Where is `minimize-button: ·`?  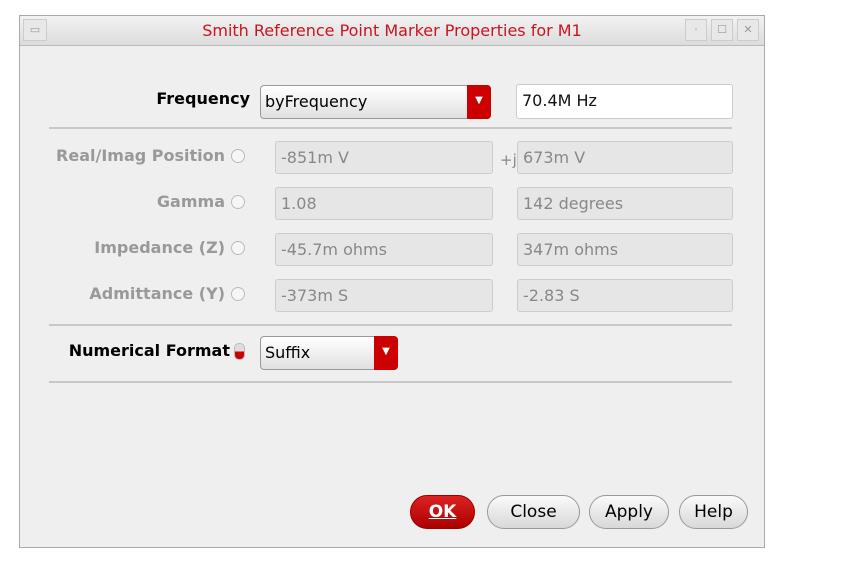
minimize-button: · is located at coordinates (696, 30).